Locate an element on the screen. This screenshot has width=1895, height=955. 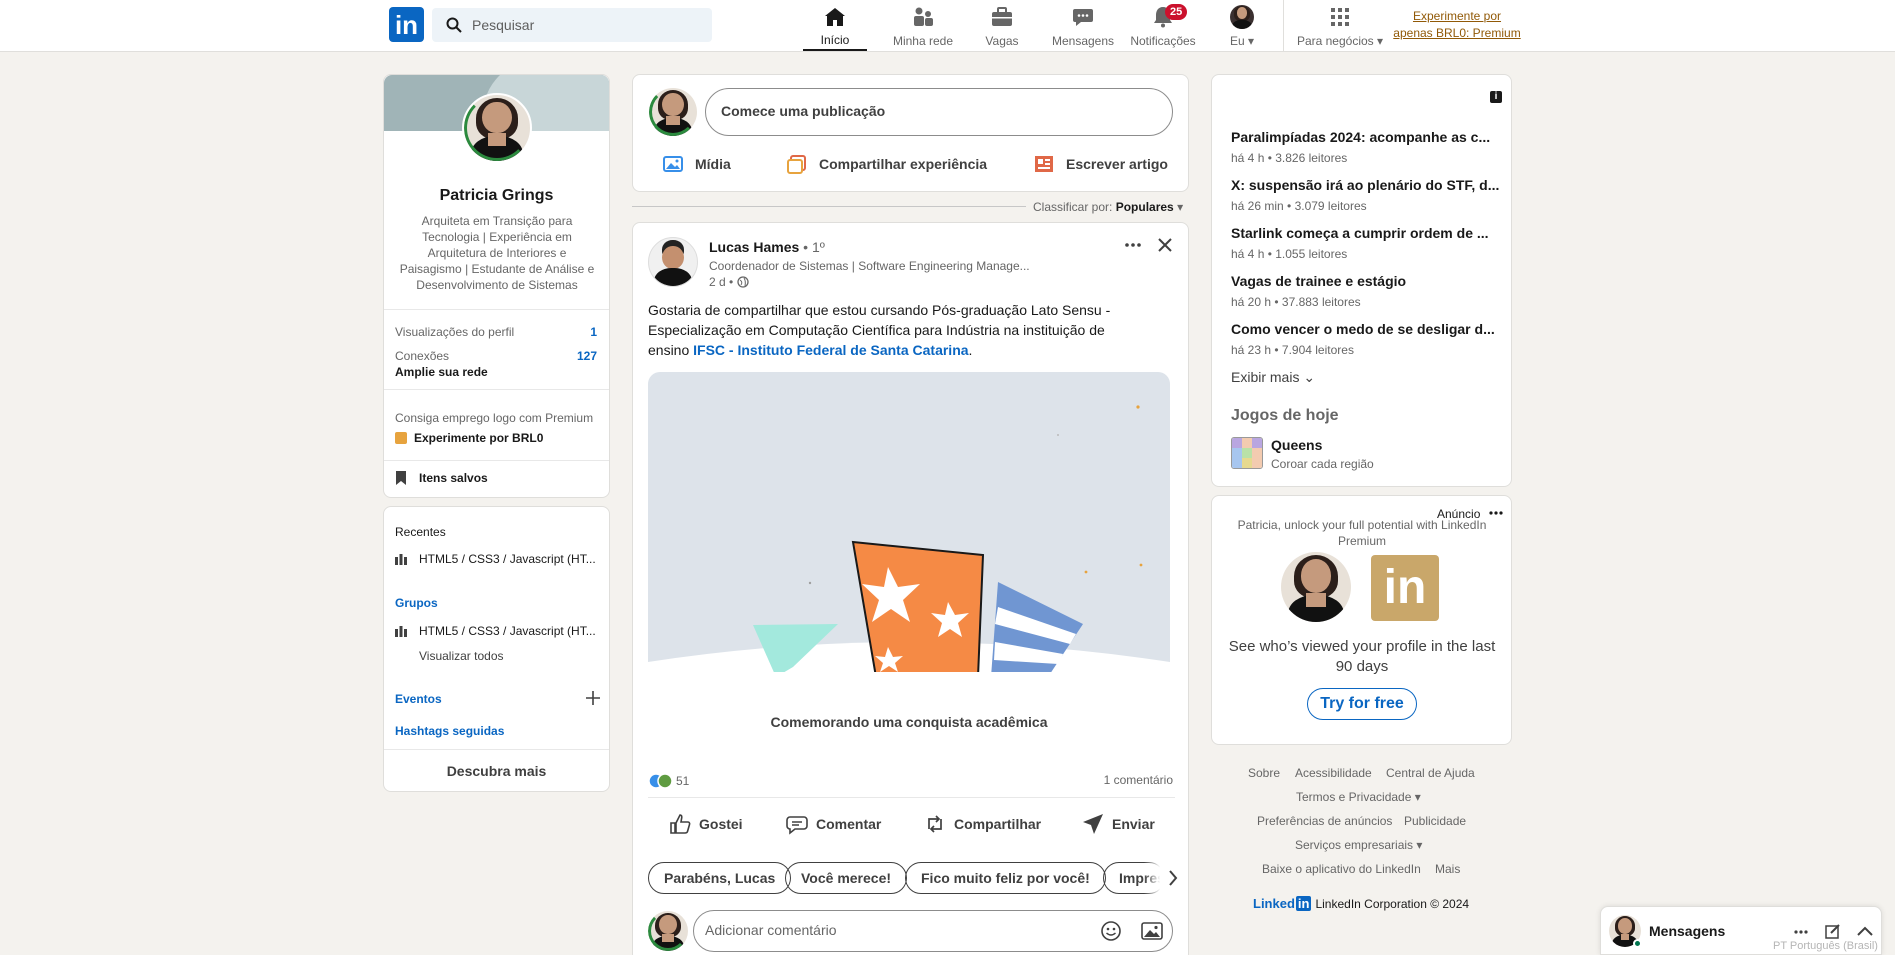
game-name: Queens is located at coordinates (1296, 445).